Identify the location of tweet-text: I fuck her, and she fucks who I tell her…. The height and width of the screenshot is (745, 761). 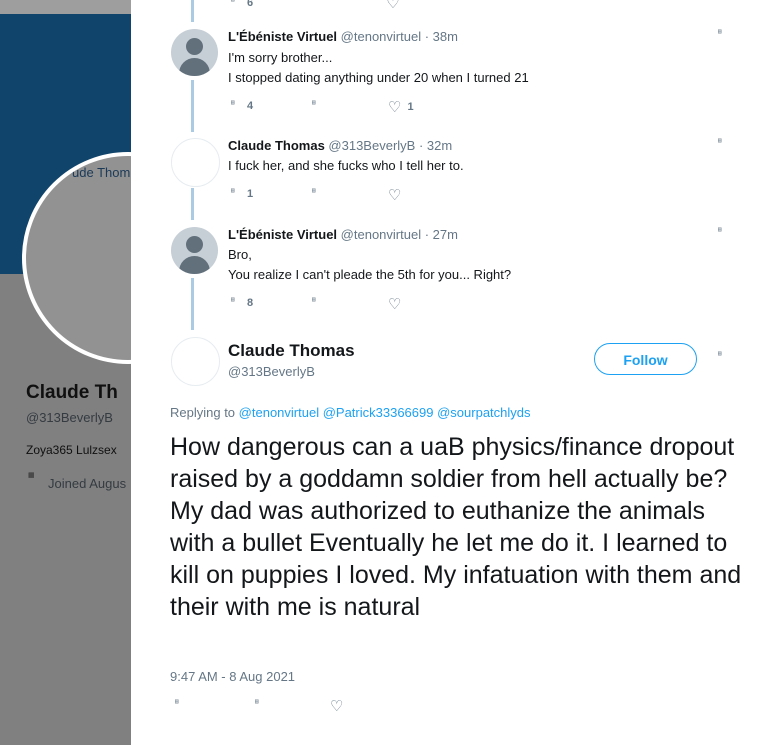
(346, 166).